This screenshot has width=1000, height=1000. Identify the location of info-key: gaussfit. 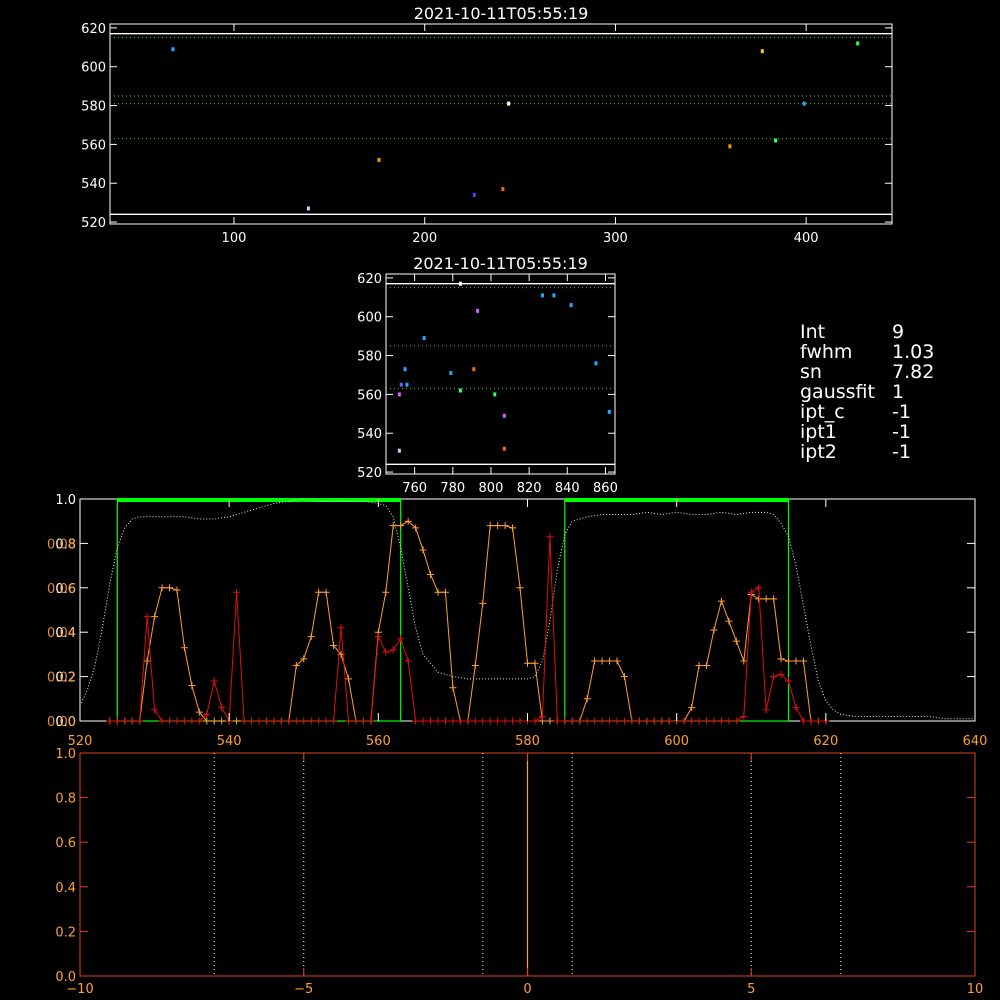
(837, 392).